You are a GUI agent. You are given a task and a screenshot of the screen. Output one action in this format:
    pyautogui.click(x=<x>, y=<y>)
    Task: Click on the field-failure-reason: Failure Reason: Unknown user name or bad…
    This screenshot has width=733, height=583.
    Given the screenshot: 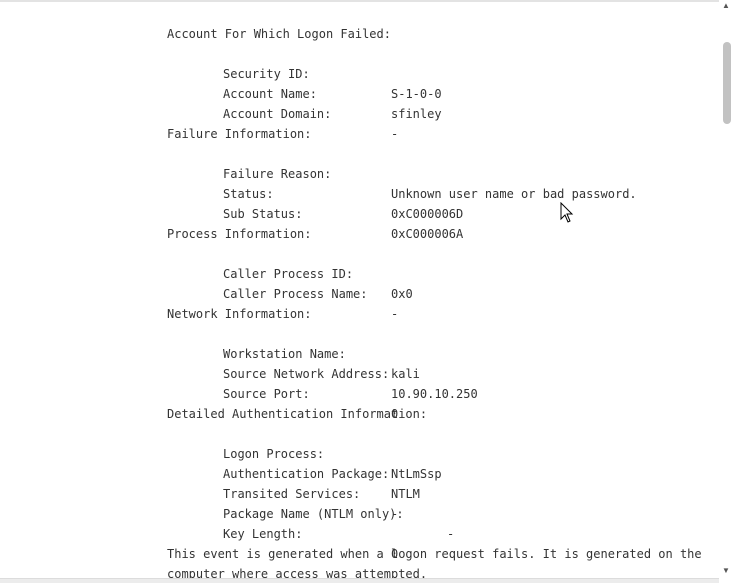 What is the action you would take?
    pyautogui.click(x=439, y=172)
    